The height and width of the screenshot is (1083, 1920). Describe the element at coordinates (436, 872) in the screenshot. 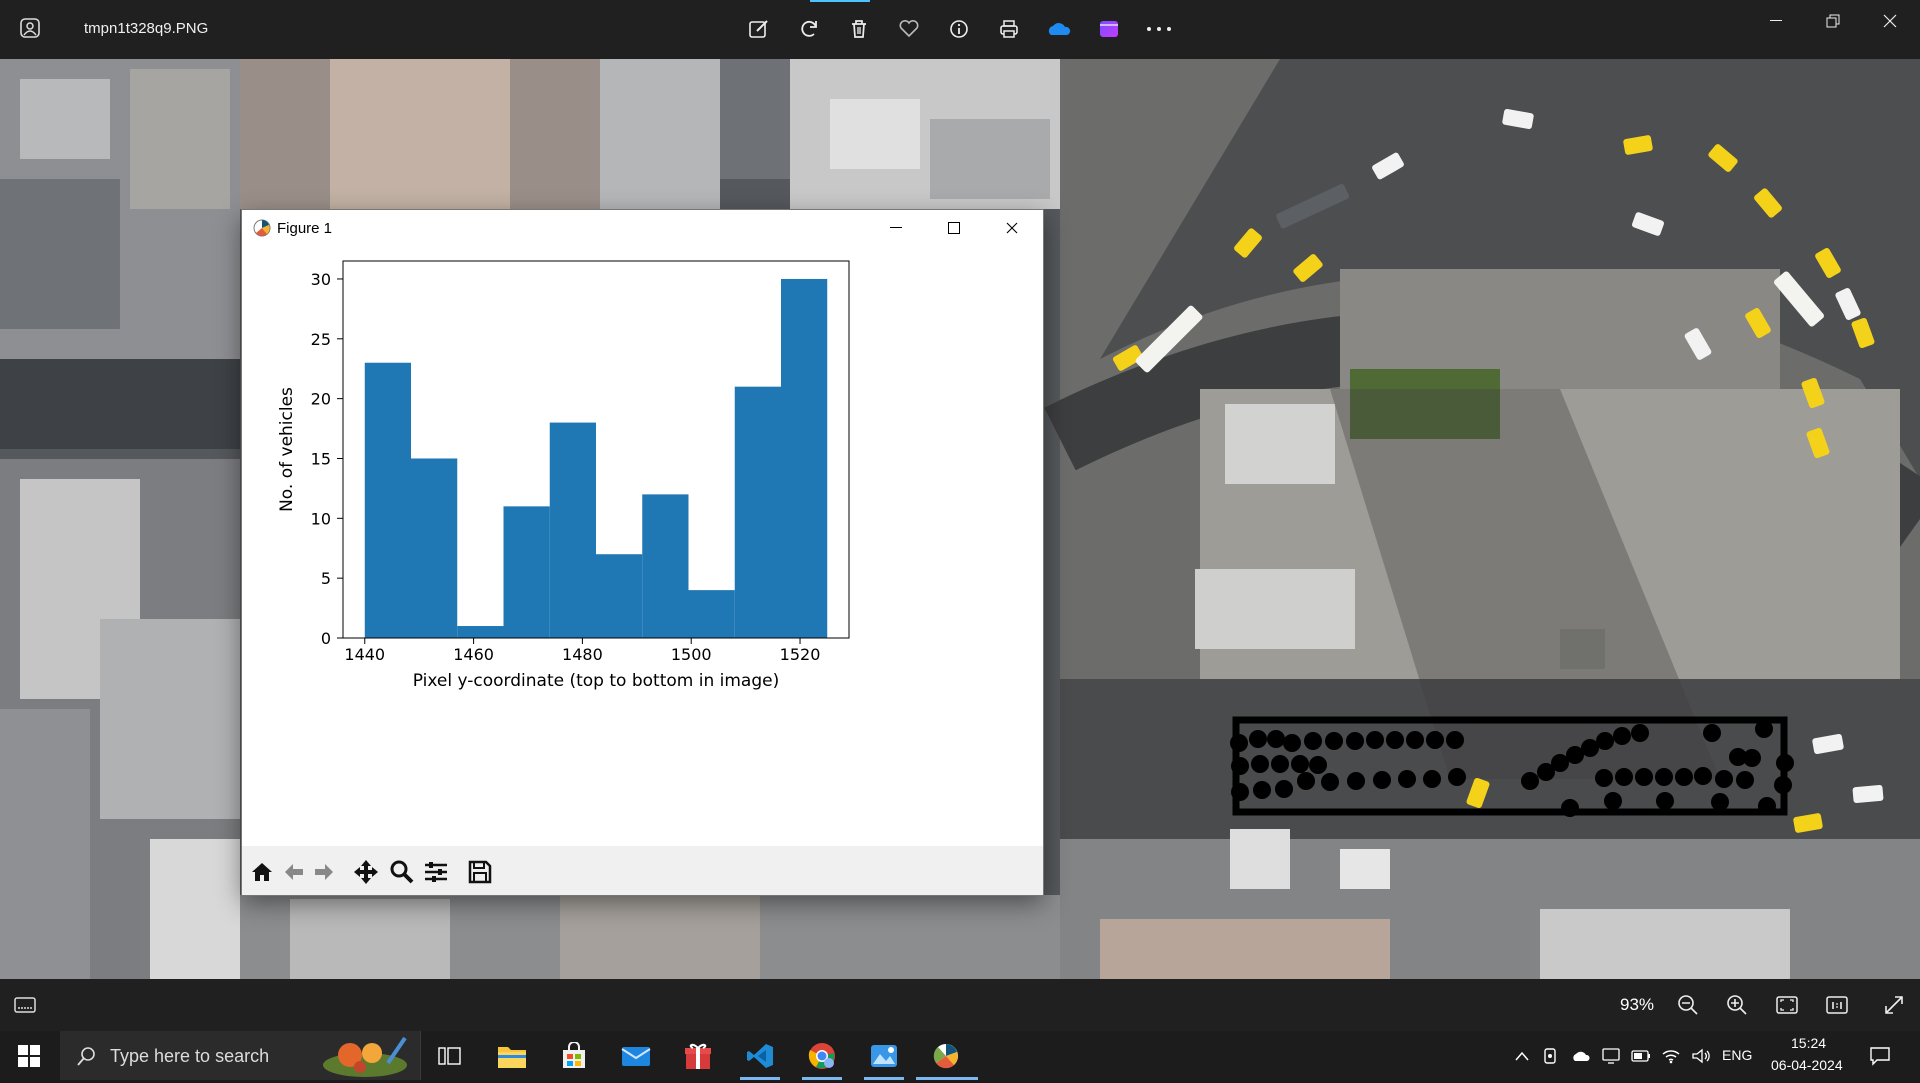

I see `configure-subplots-icon` at that location.